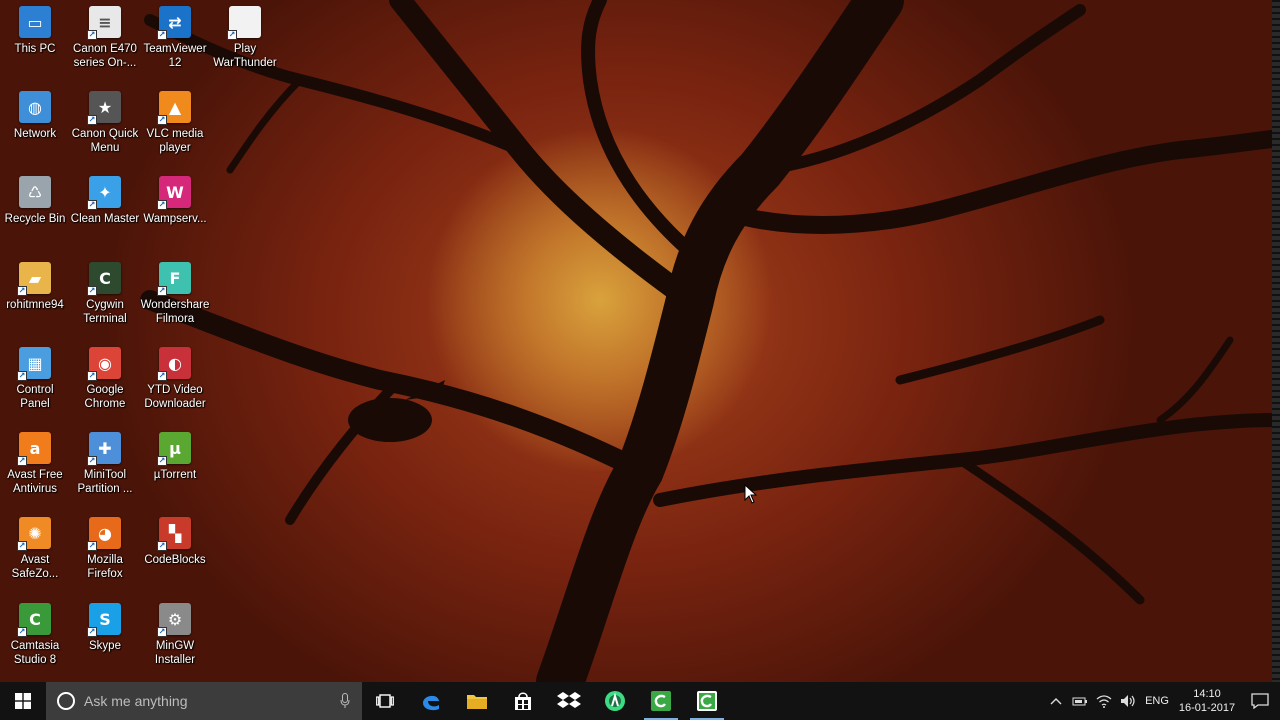  What do you see at coordinates (175, 302) in the screenshot?
I see `desktop-icon: F ↗ Wondershare Filmora` at bounding box center [175, 302].